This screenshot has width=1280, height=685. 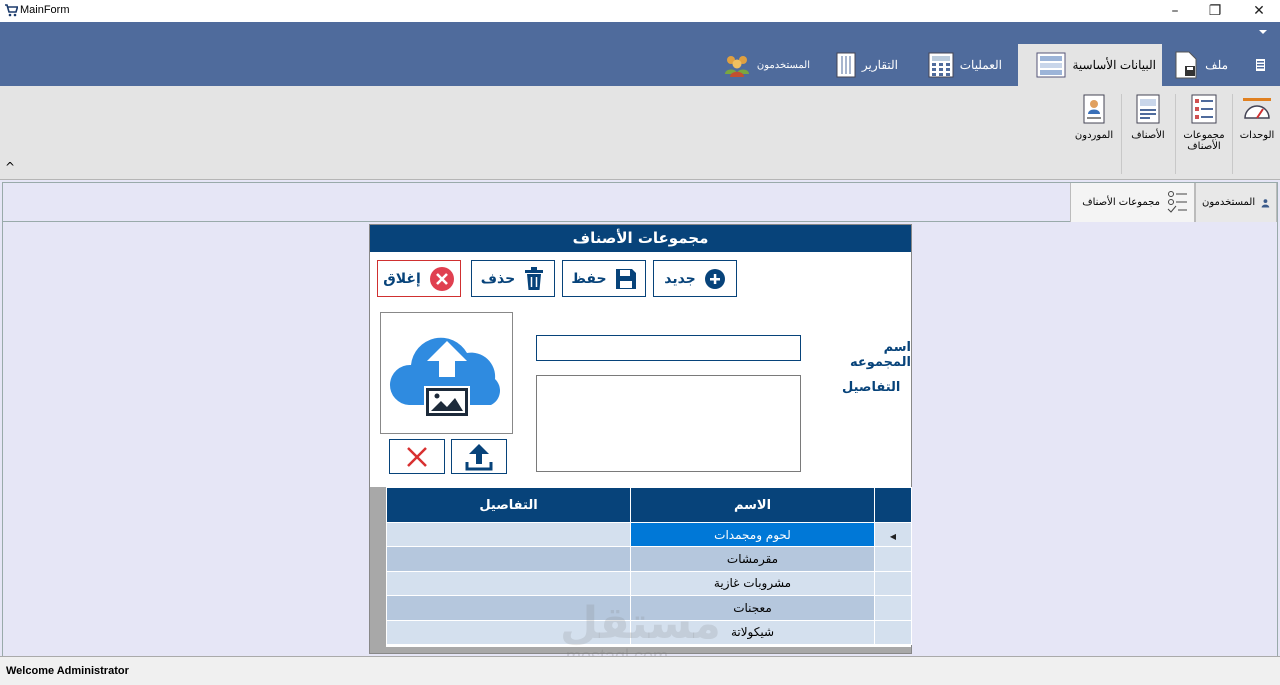 I want to click on upload-icon, so click(x=479, y=456).